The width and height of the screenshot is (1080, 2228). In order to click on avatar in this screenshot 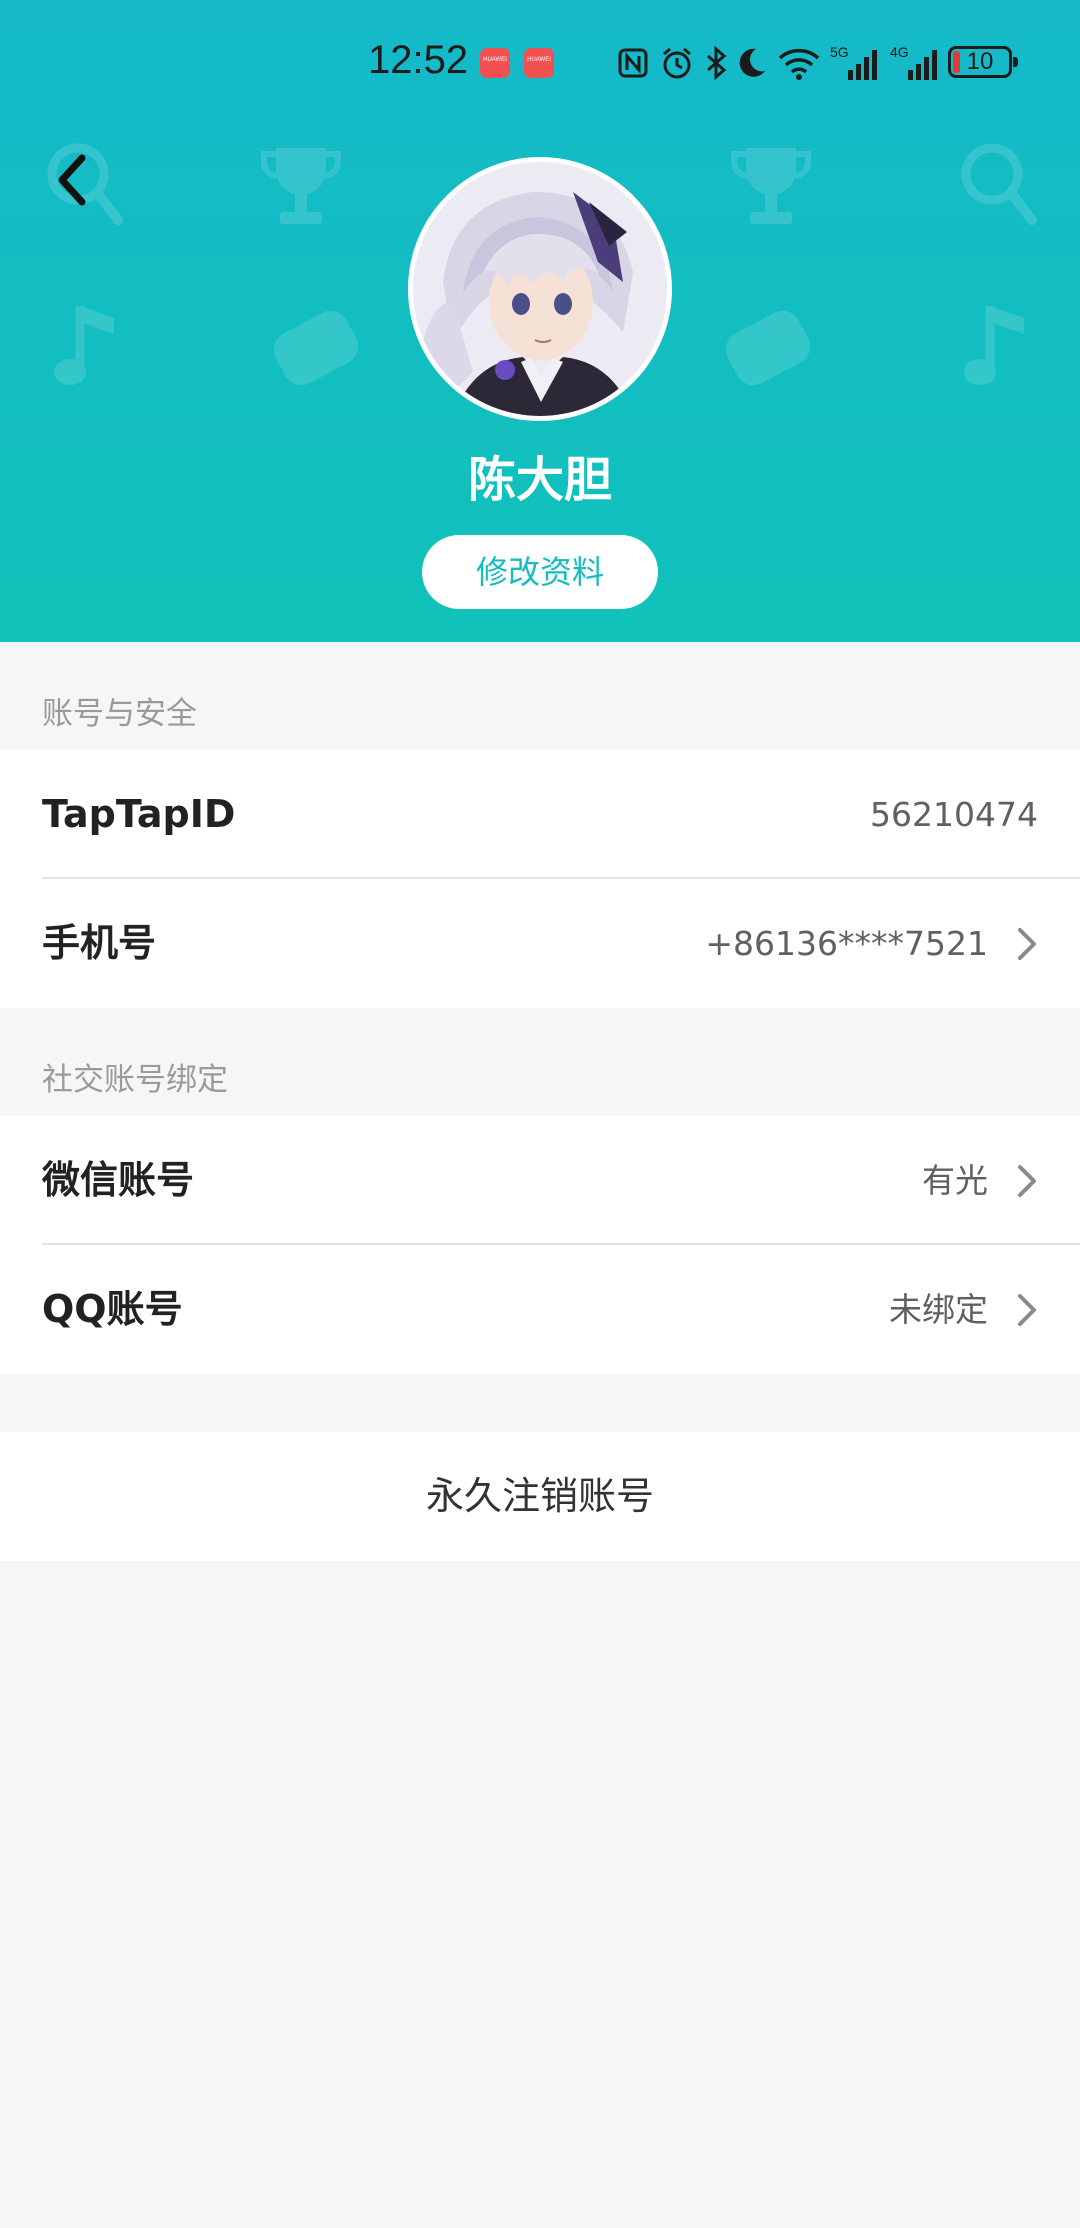, I will do `click(540, 289)`.